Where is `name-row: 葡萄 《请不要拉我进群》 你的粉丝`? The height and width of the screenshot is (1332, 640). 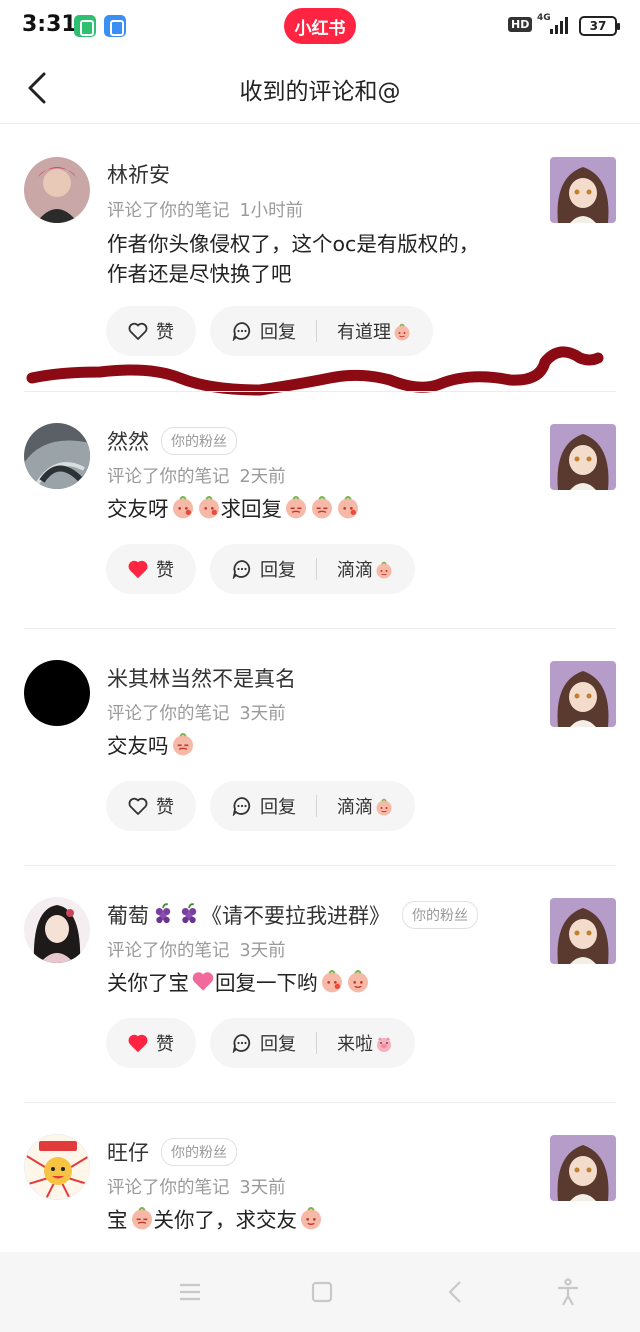 name-row: 葡萄 《请不要拉我进群》 你的粉丝 is located at coordinates (292, 915).